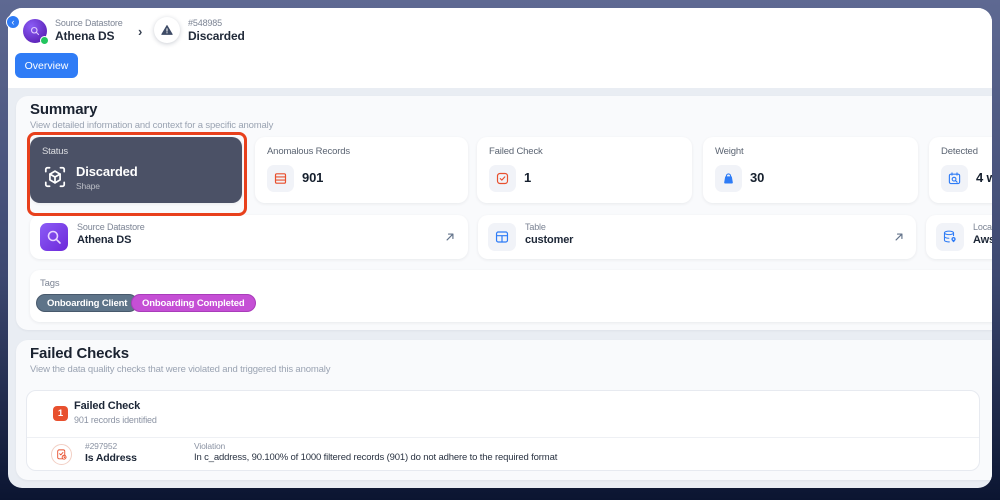  What do you see at coordinates (810, 170) in the screenshot?
I see `weight-card: Weight 30` at bounding box center [810, 170].